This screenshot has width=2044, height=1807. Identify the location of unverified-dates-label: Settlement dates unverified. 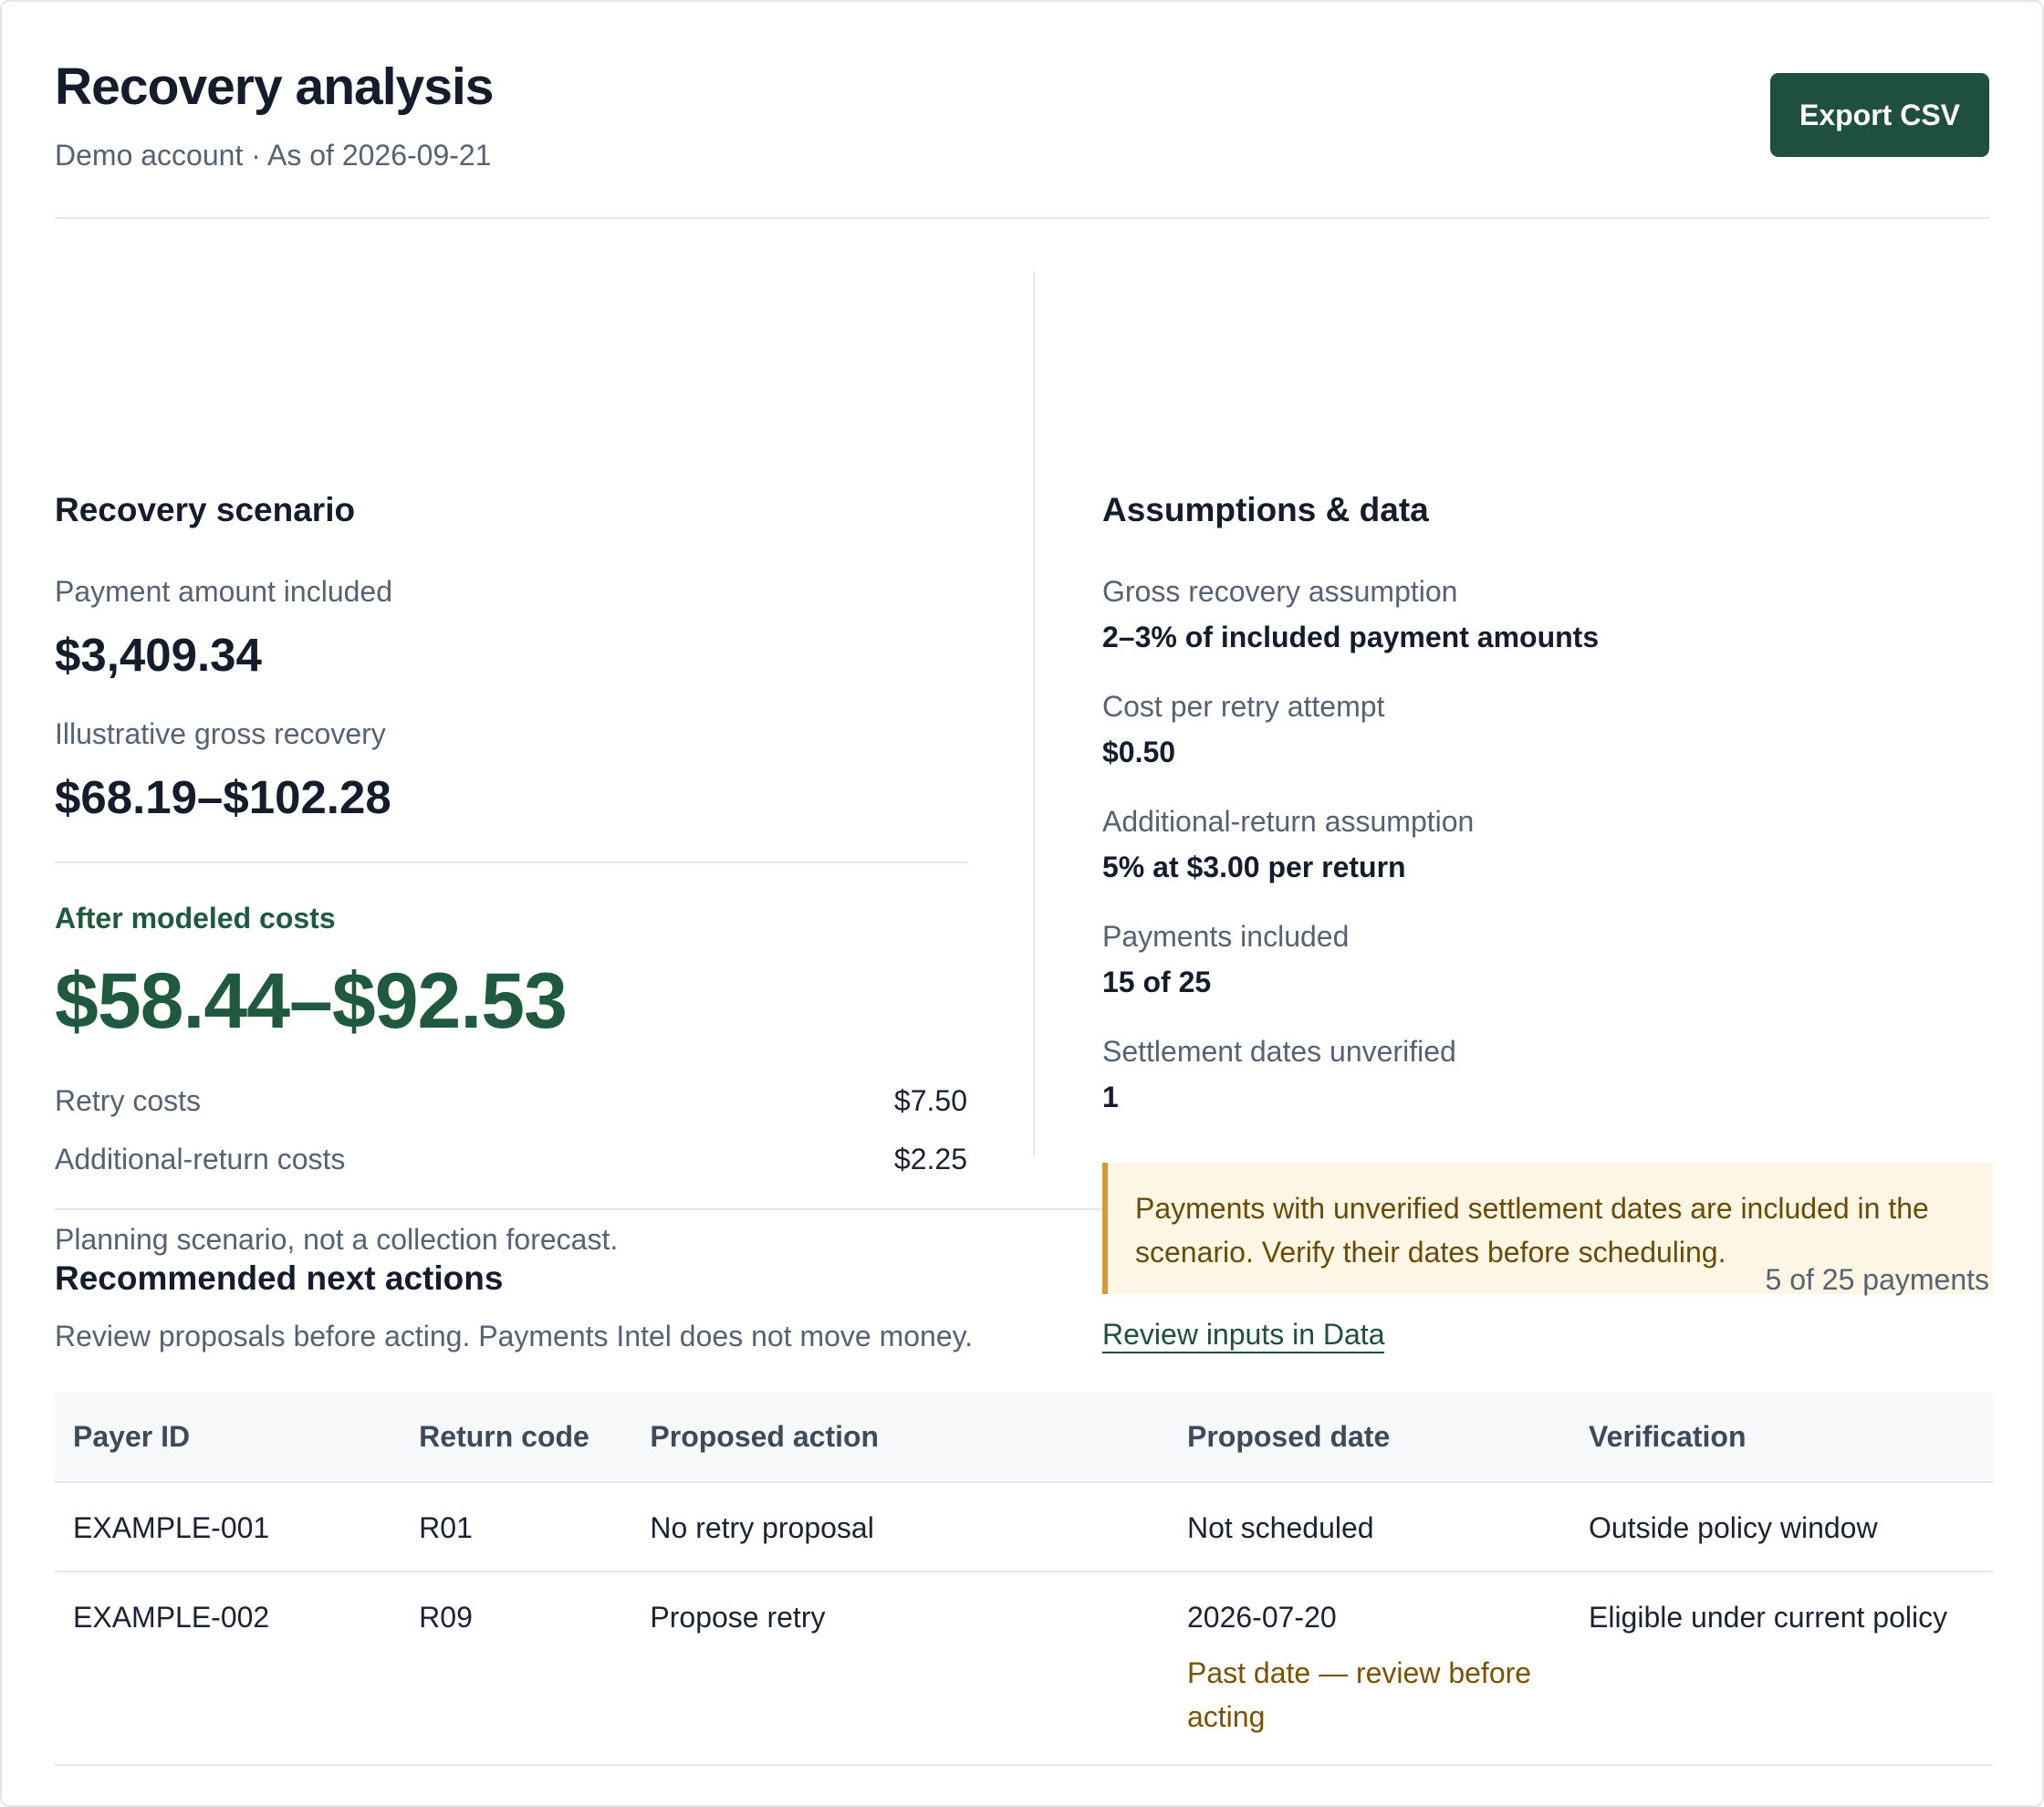
(1279, 1052).